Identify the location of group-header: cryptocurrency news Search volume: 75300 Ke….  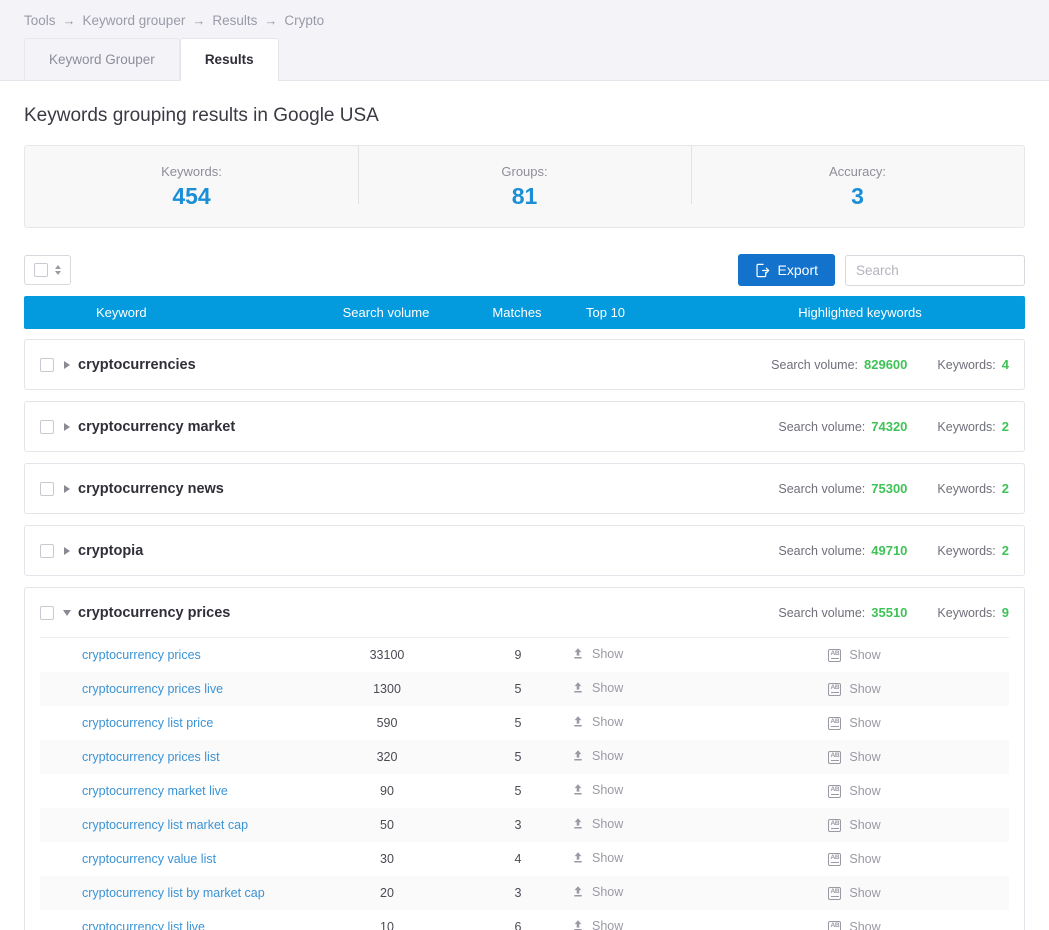
(524, 488).